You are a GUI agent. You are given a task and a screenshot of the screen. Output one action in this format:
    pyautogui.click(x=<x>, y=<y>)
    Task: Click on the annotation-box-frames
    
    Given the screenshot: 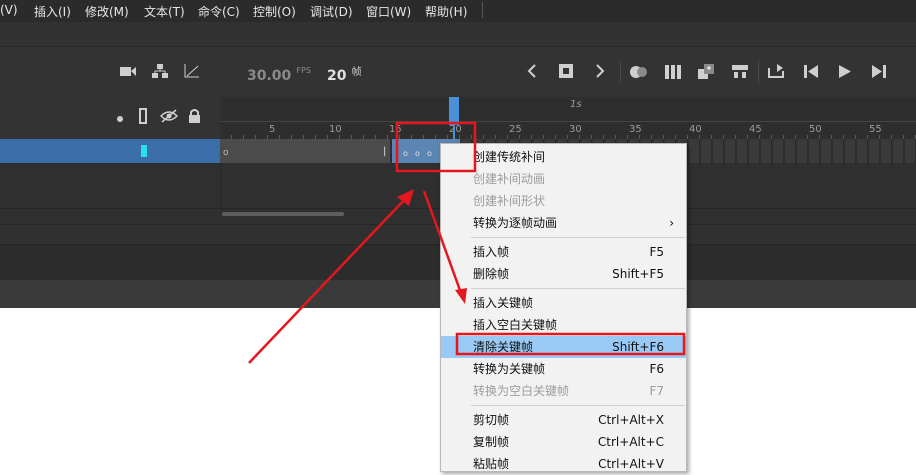 What is the action you would take?
    pyautogui.click(x=436, y=147)
    